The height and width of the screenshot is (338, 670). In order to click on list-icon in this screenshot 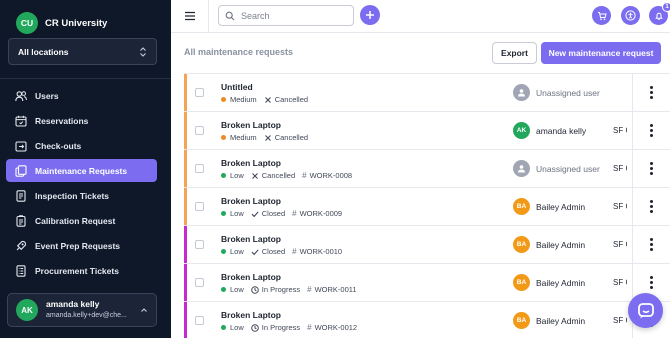, I will do `click(21, 270)`.